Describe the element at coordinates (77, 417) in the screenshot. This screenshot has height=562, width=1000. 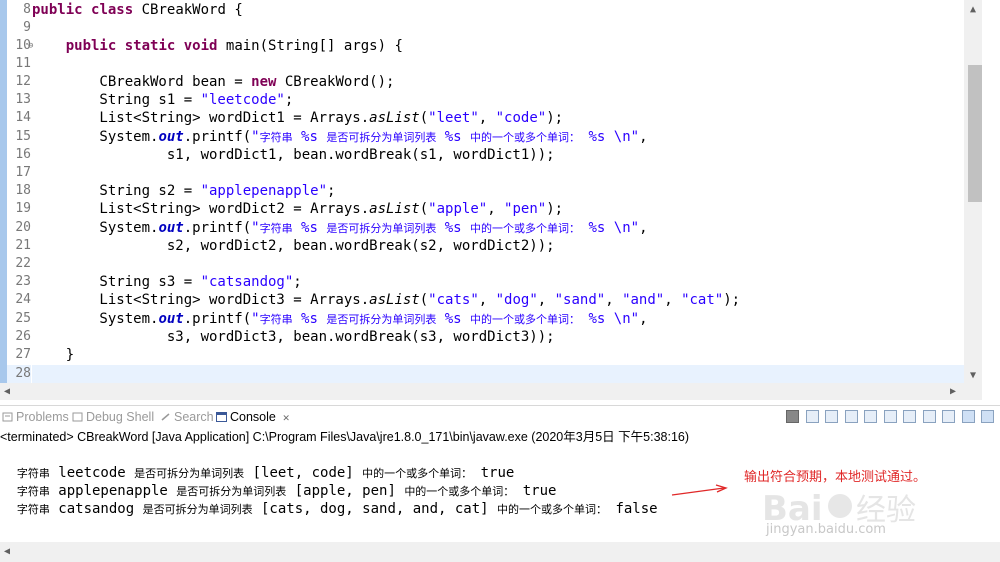
I see `debug-shell-icon` at that location.